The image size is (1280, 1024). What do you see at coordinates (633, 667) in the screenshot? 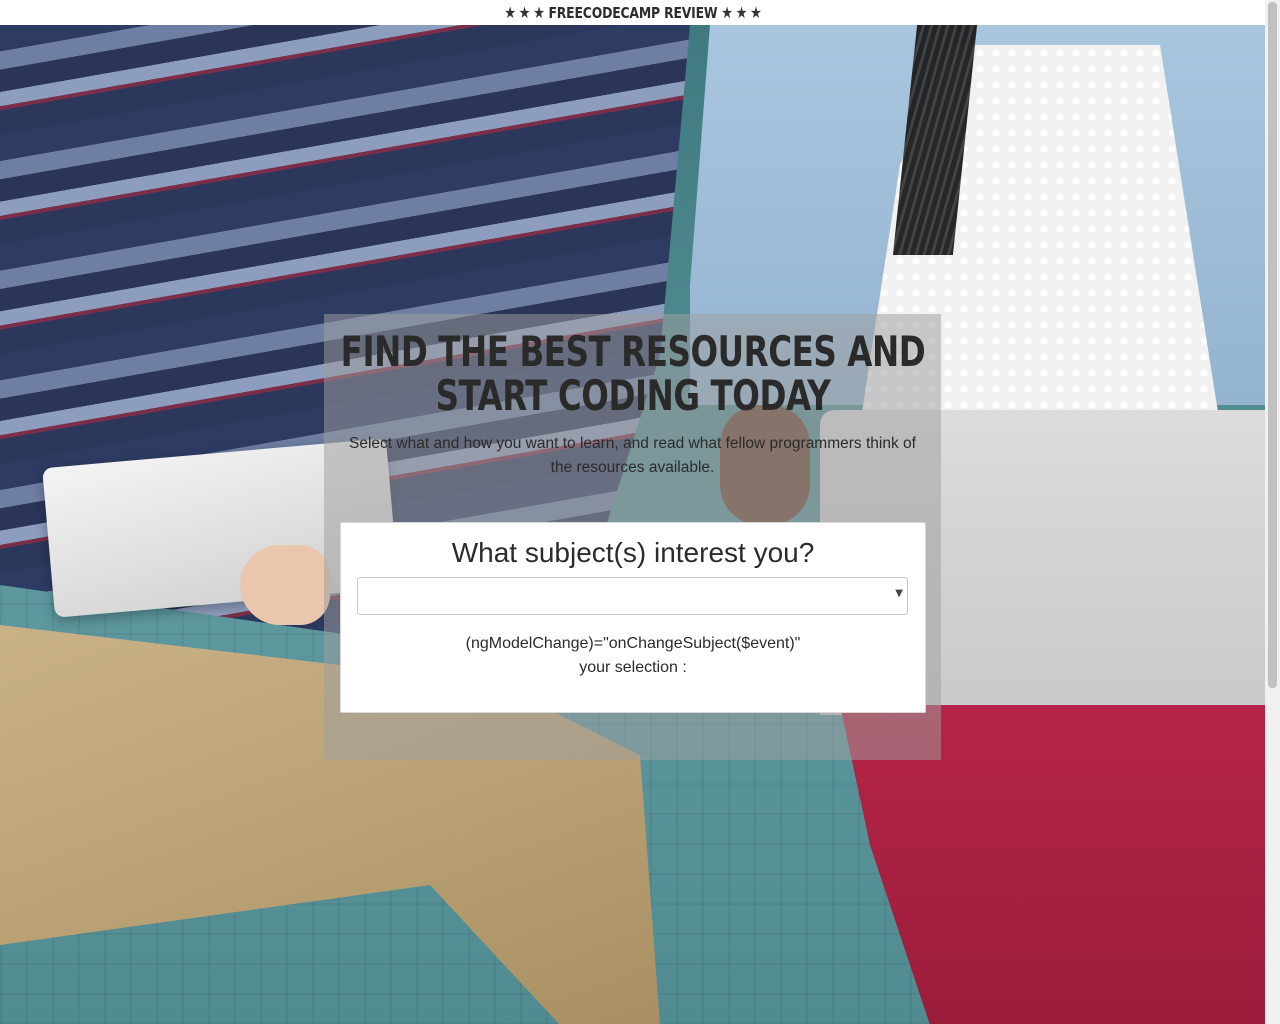
I see `selection-label: your selection :` at bounding box center [633, 667].